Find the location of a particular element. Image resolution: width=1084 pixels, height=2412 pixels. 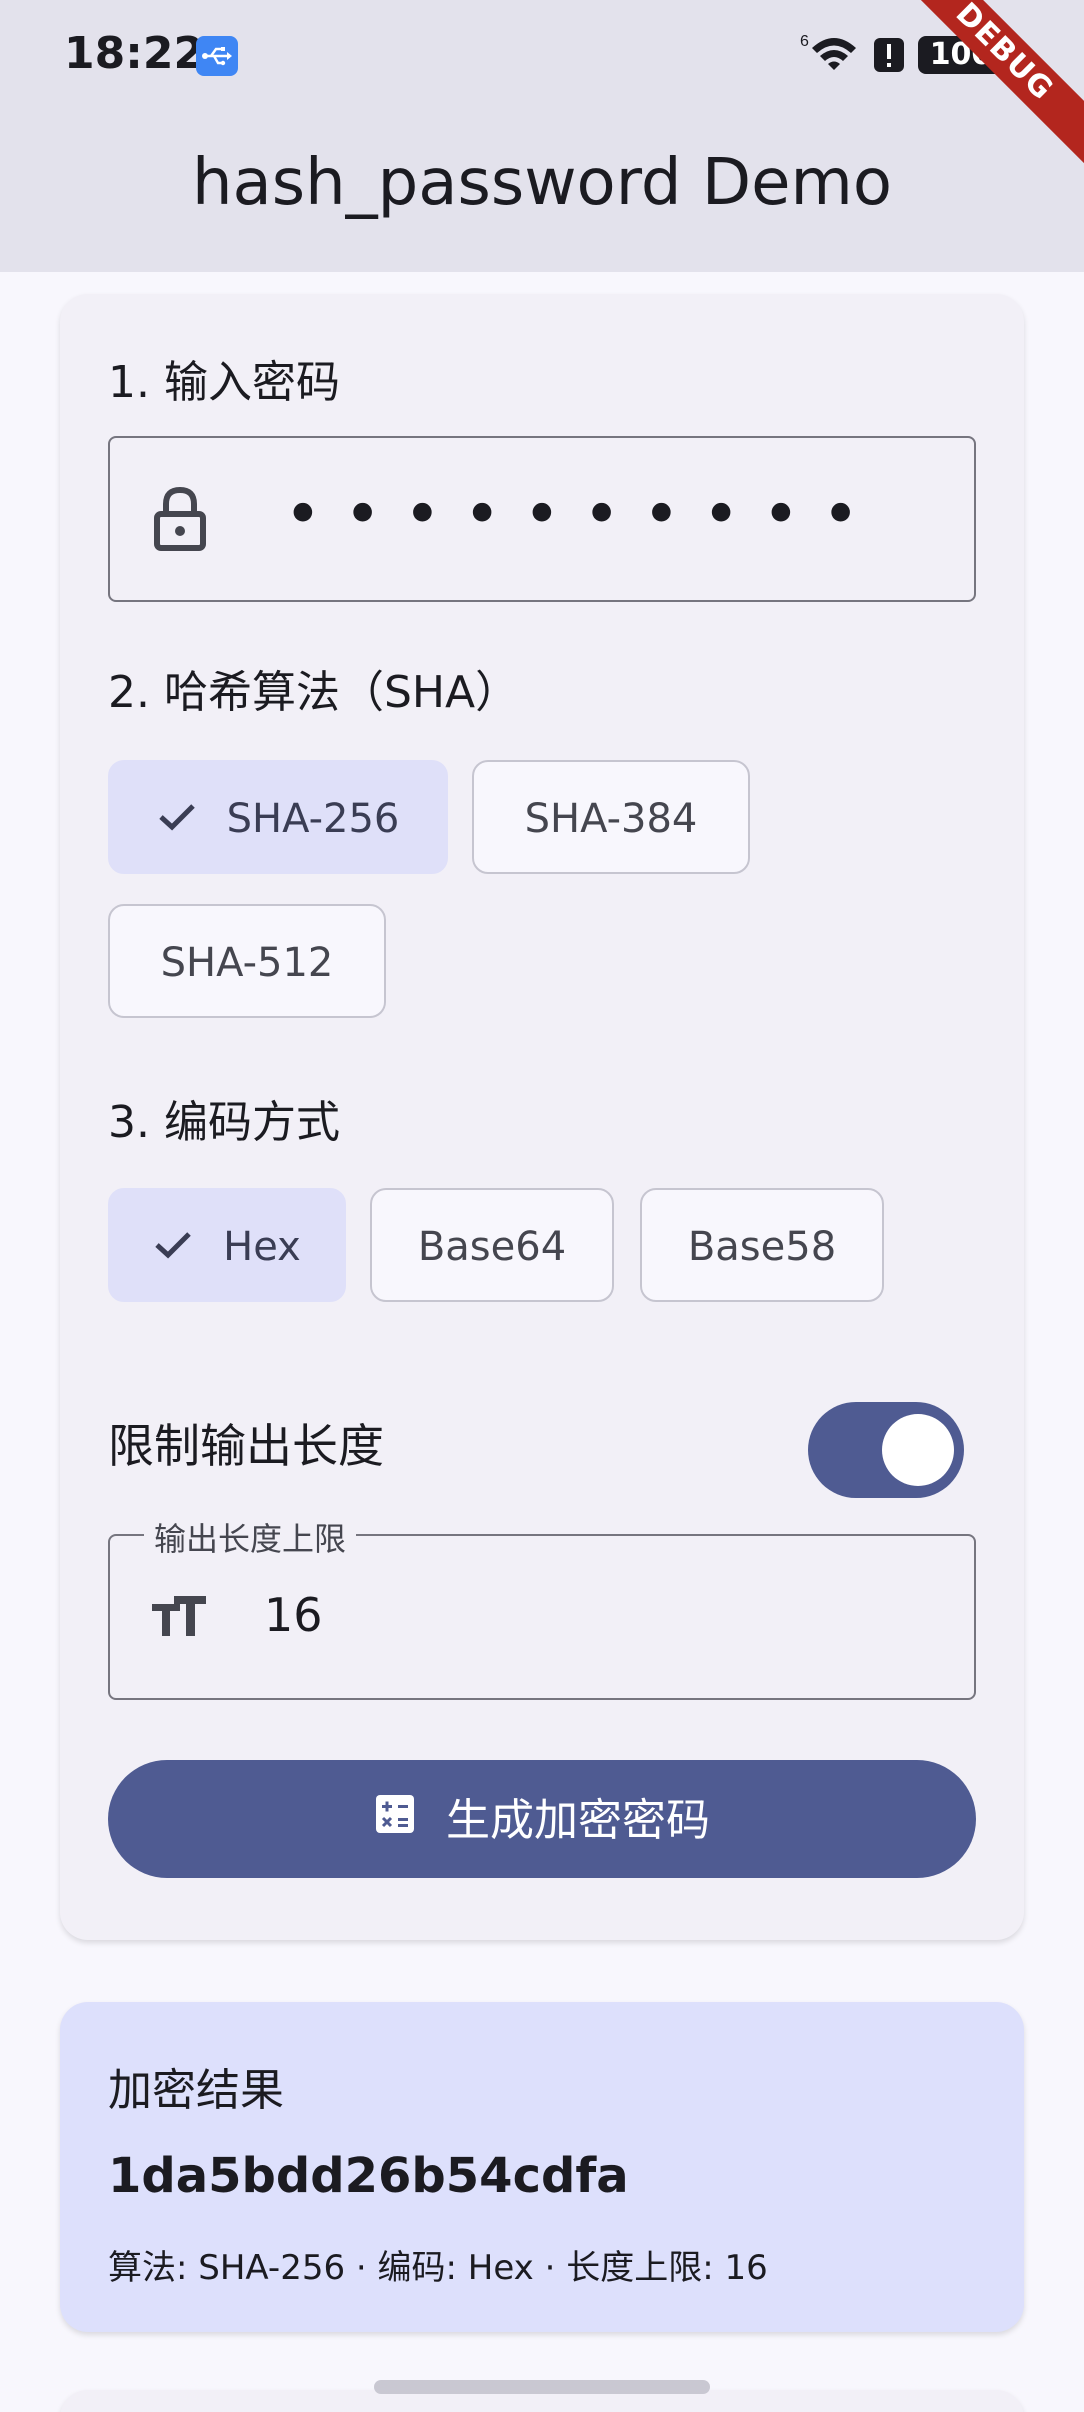

calculate-icon is located at coordinates (395, 1821).